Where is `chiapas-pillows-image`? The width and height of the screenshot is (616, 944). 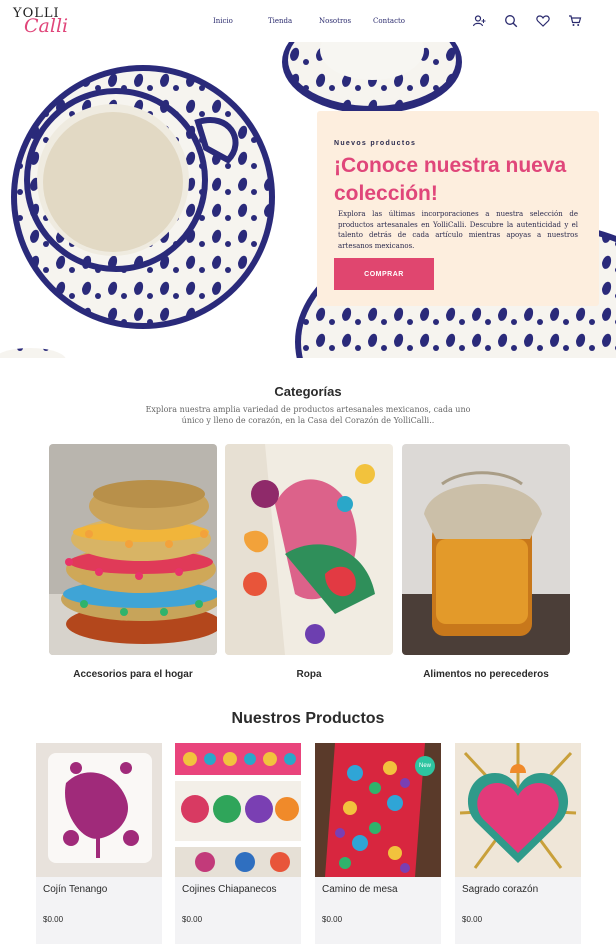 chiapas-pillows-image is located at coordinates (238, 810).